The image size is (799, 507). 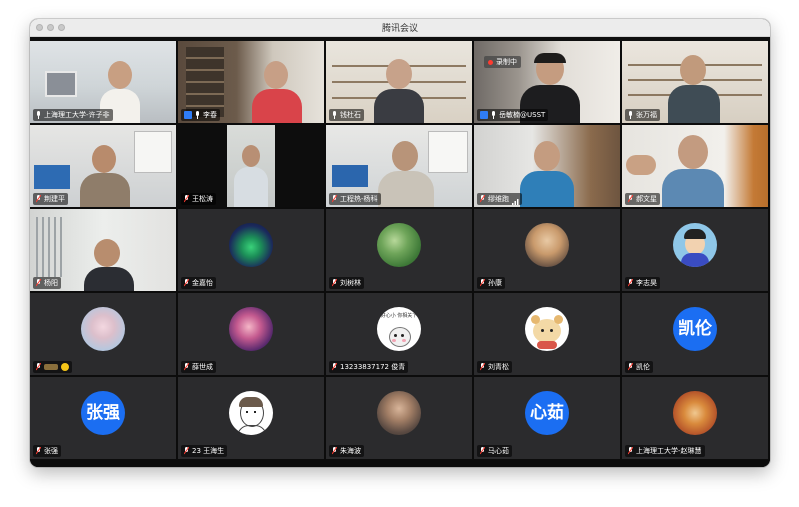 I want to click on host-icon, so click(x=484, y=115).